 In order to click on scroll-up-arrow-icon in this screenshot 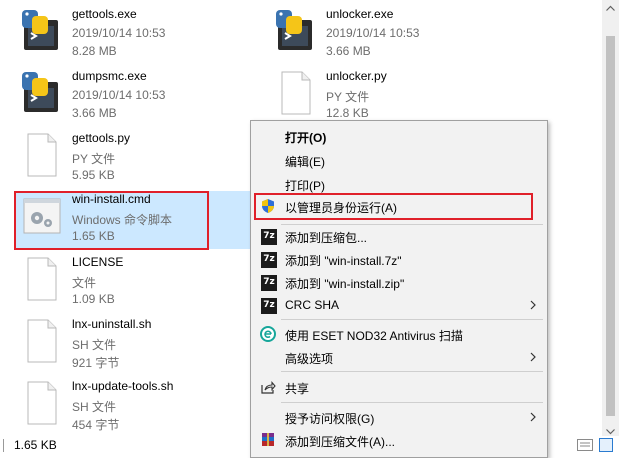, I will do `click(610, 8)`.